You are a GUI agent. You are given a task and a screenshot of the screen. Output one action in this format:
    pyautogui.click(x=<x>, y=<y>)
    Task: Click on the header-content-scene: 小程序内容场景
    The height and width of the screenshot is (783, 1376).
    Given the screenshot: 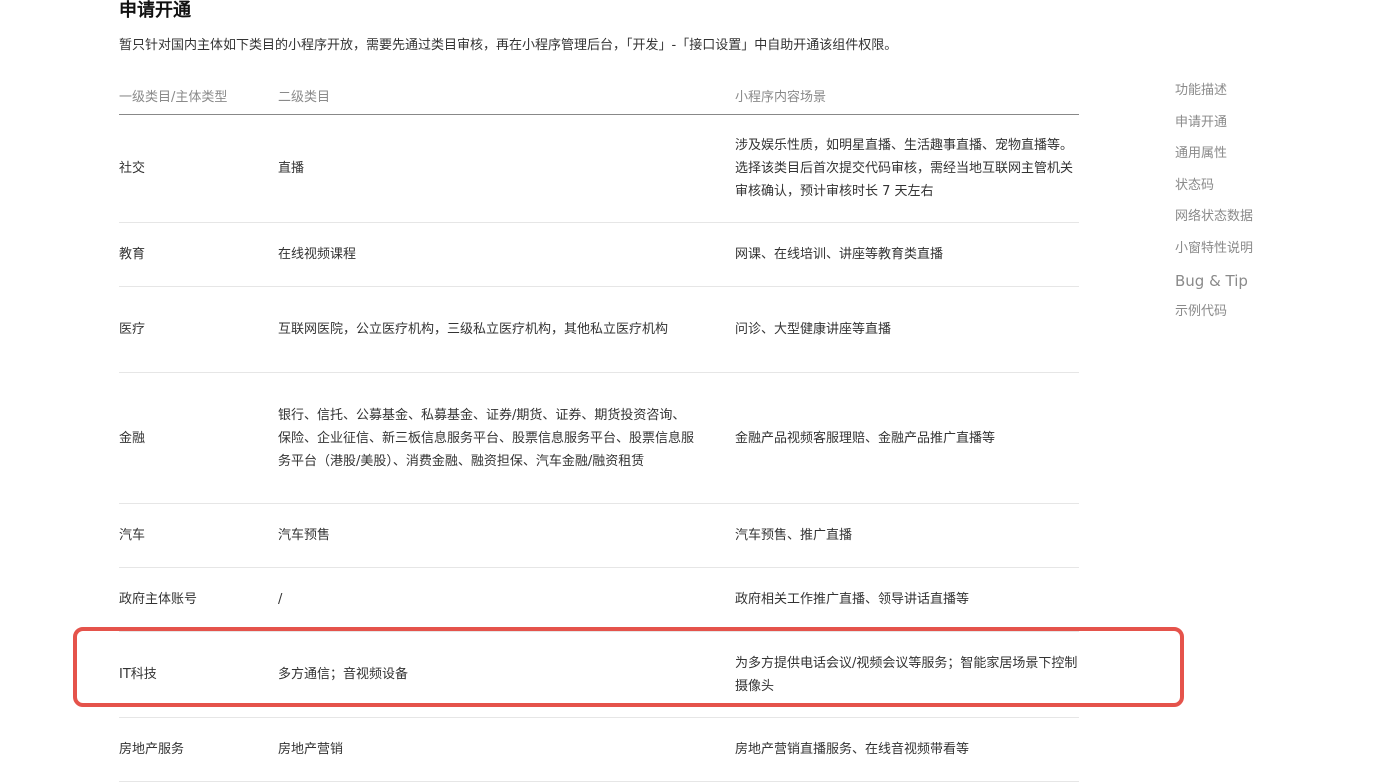 What is the action you would take?
    pyautogui.click(x=781, y=97)
    